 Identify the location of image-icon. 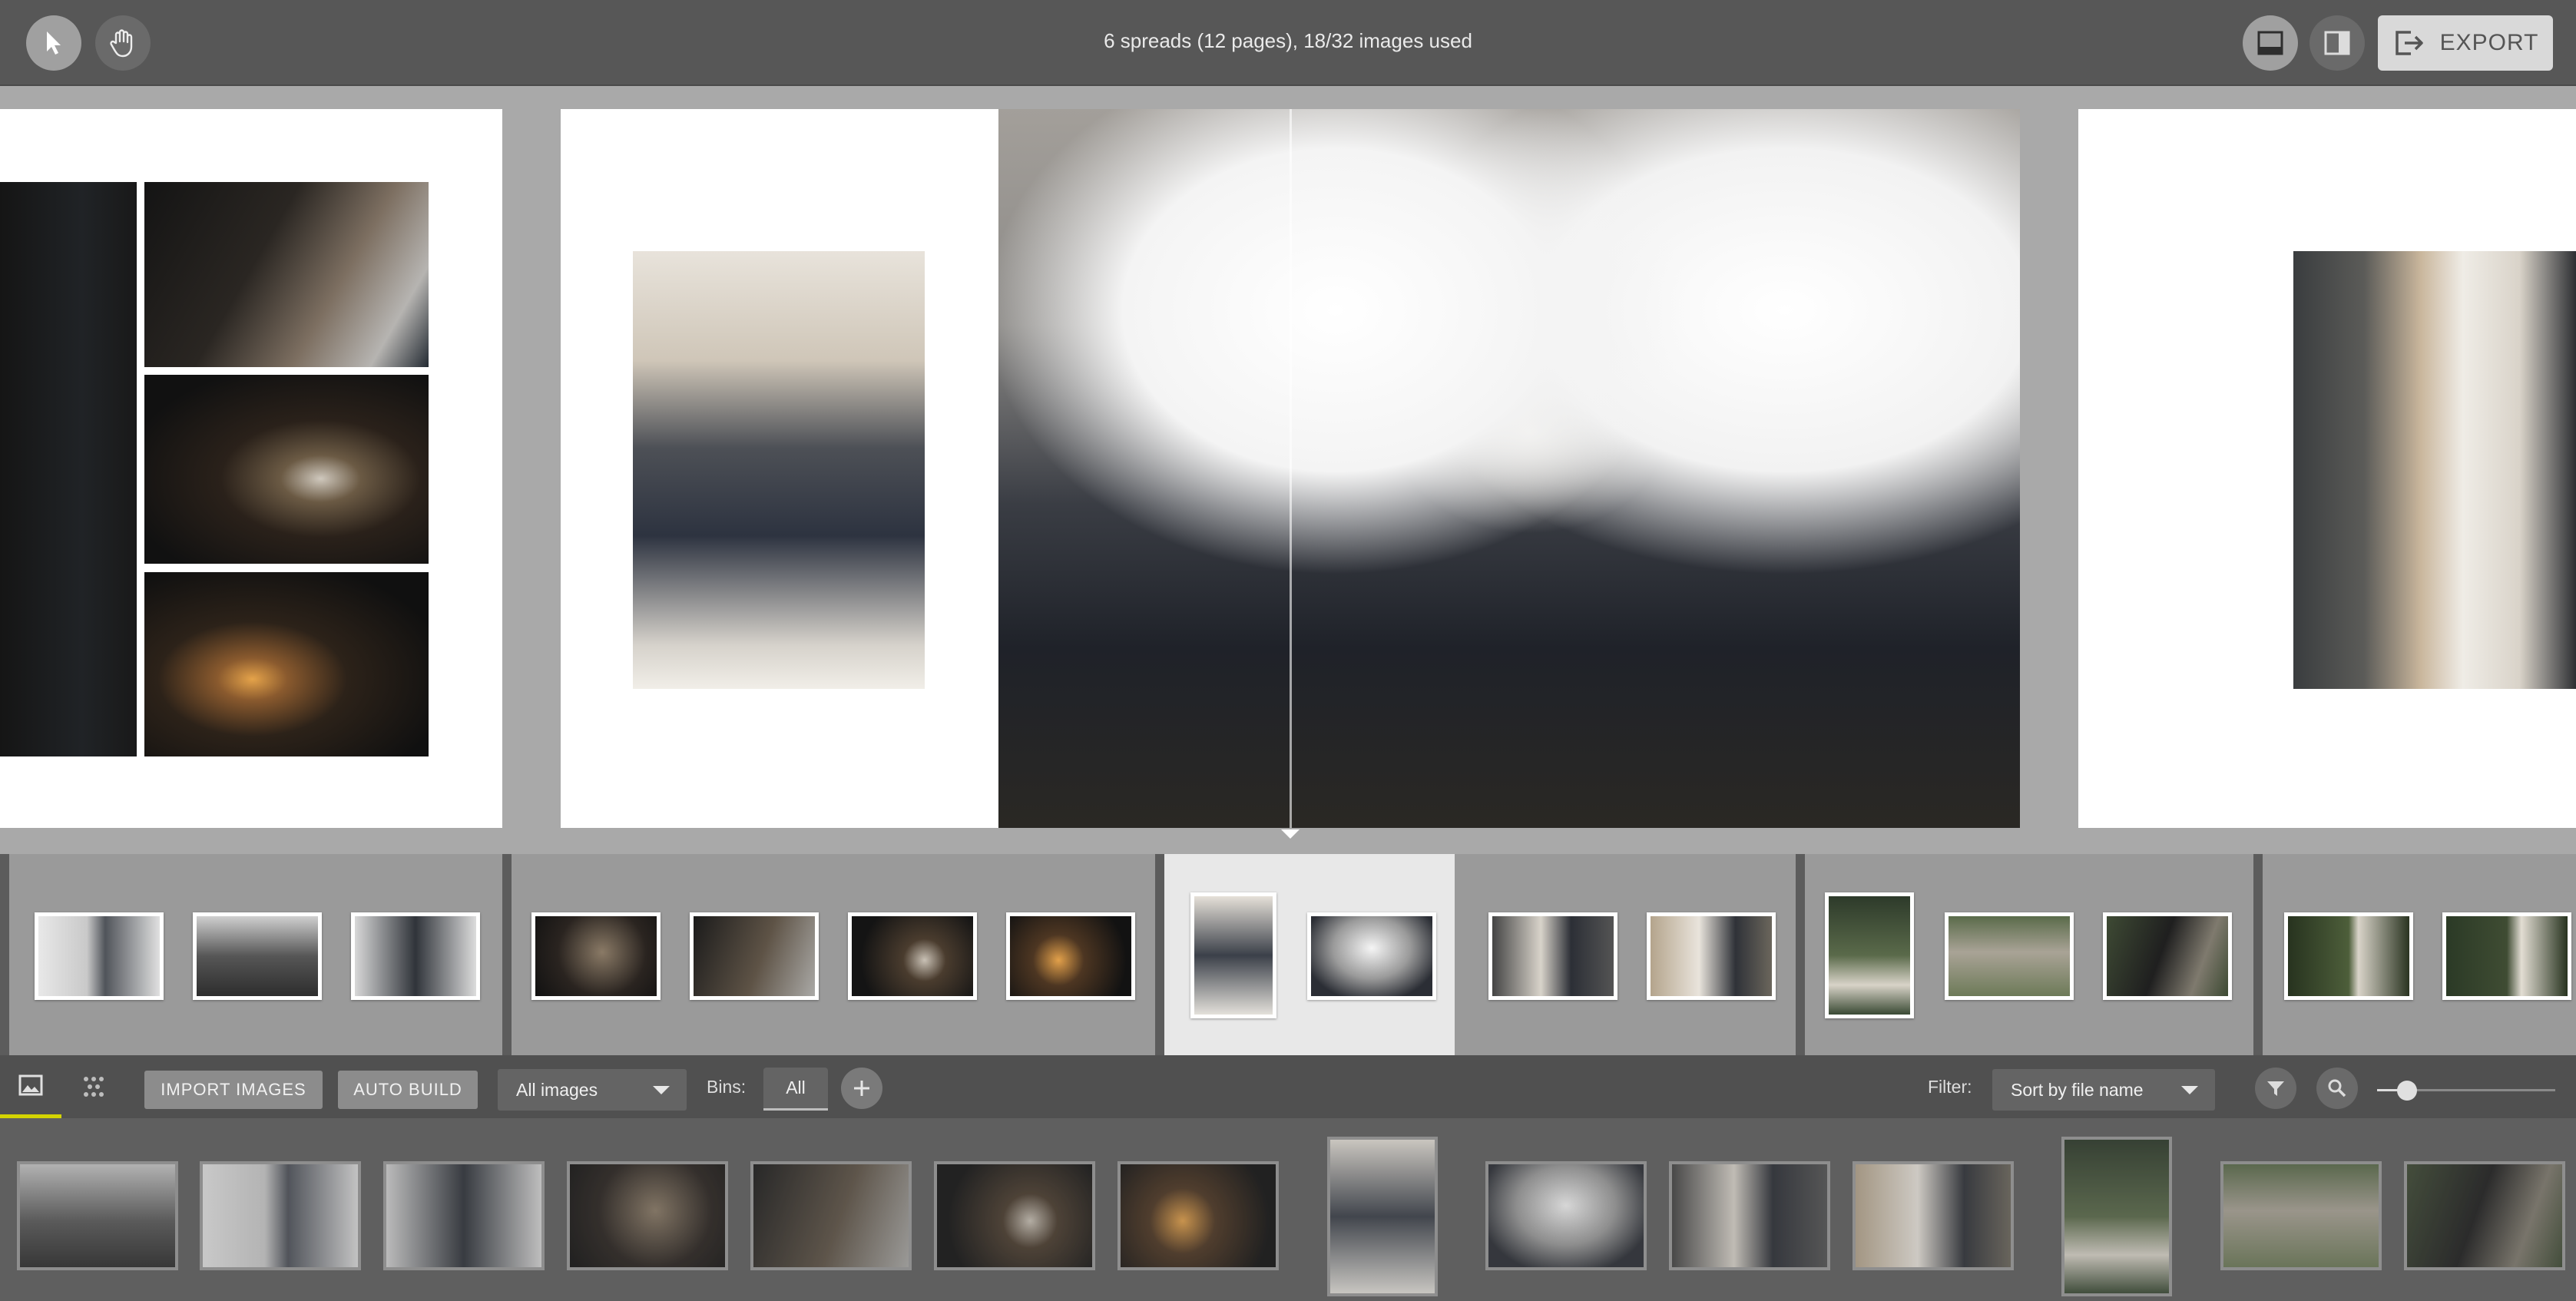
(31, 1084).